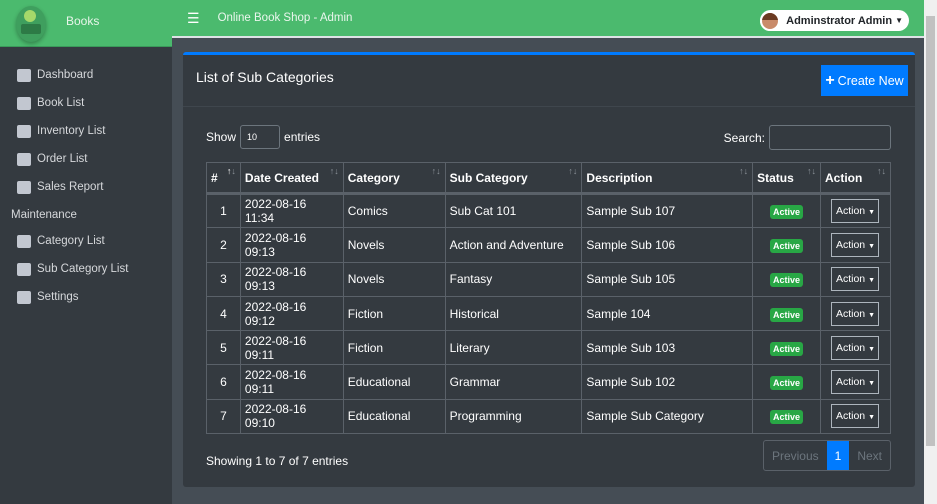 Image resolution: width=937 pixels, height=504 pixels. I want to click on sidebar-item-category-list: Category List, so click(86, 241).